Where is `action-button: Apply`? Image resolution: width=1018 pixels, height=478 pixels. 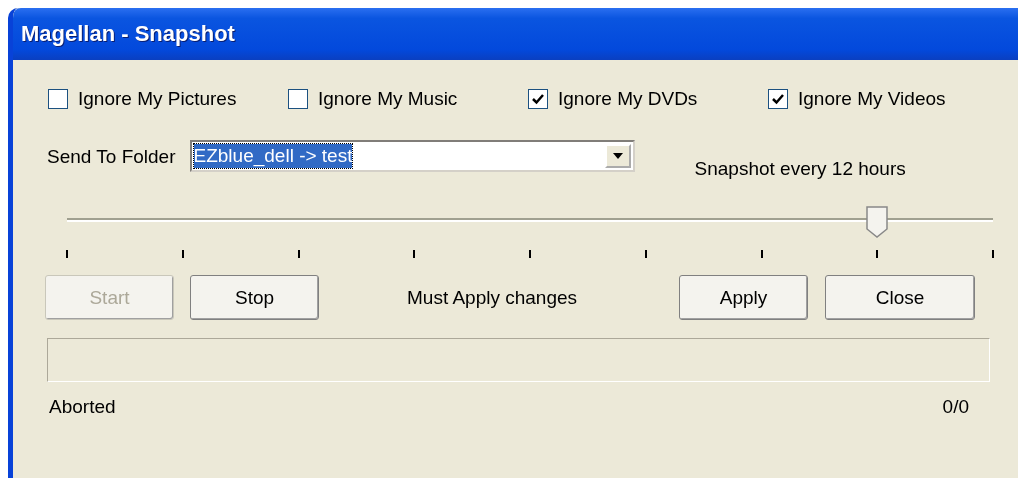
action-button: Apply is located at coordinates (744, 297).